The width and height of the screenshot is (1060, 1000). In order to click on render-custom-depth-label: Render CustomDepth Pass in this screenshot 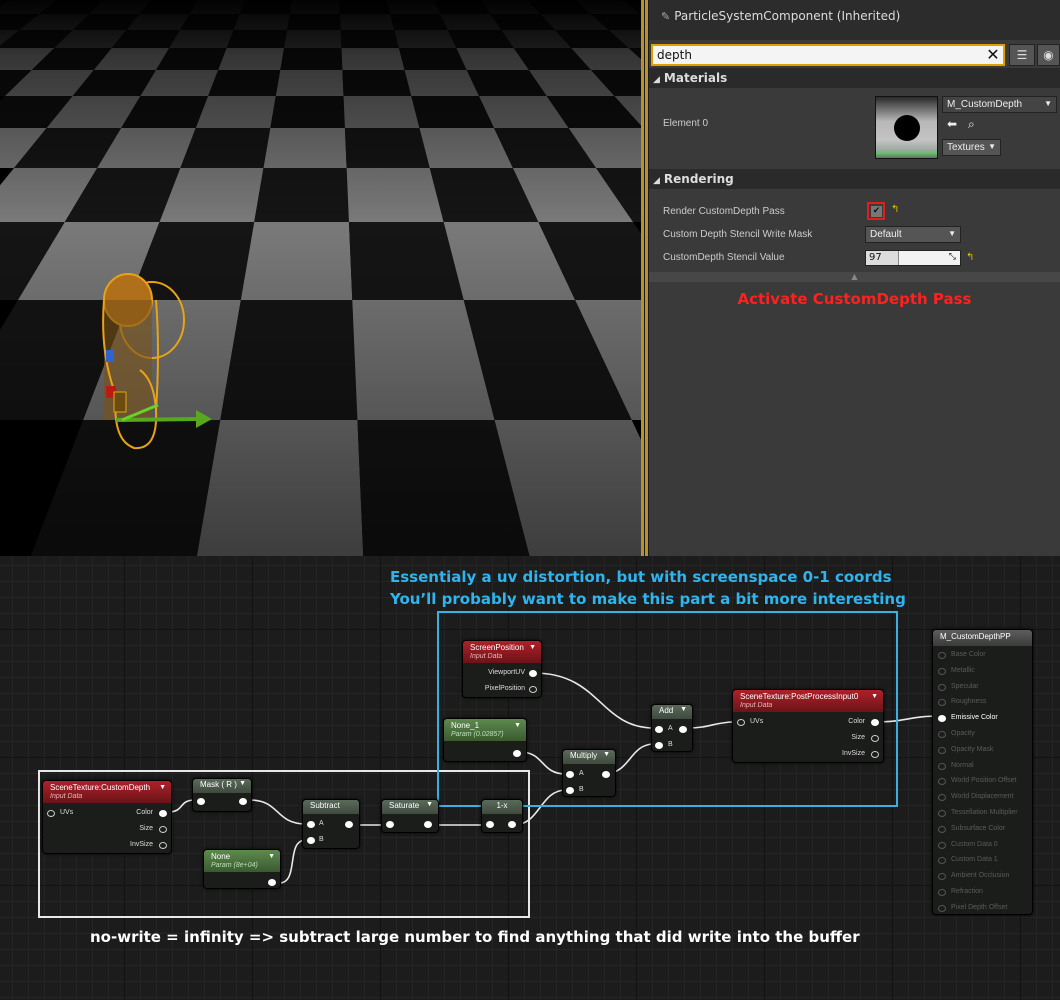, I will do `click(724, 211)`.